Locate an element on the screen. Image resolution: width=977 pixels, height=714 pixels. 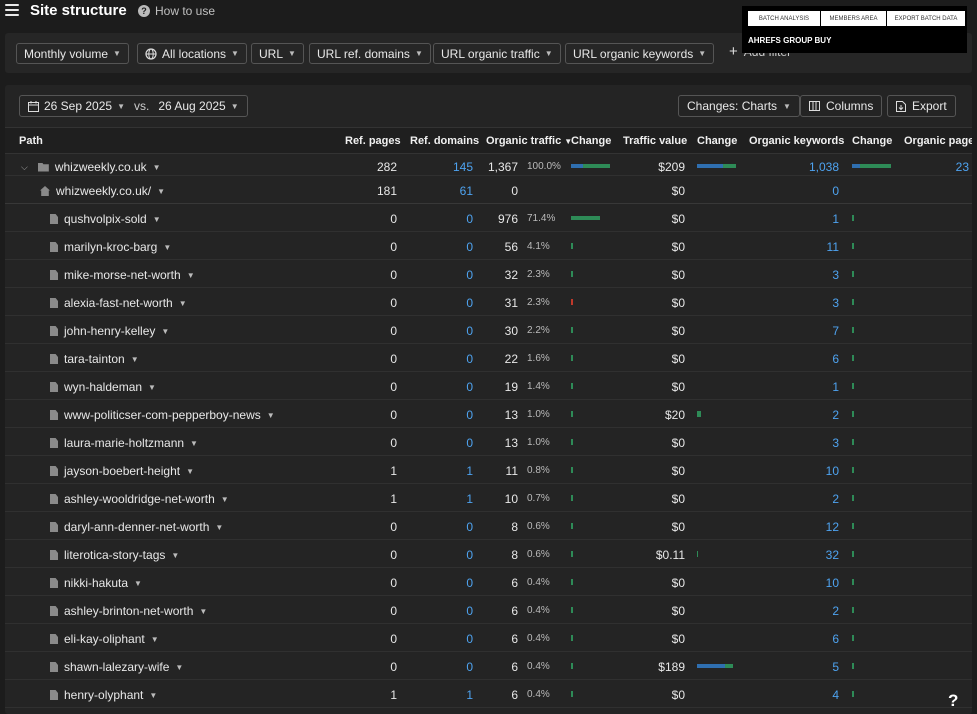
traffic-change-bar is located at coordinates (572, 610).